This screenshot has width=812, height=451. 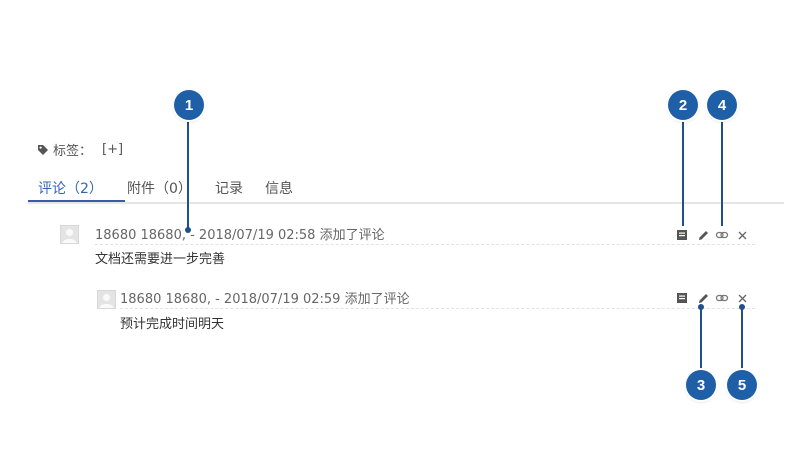 I want to click on tab-history: 记录, so click(x=229, y=188).